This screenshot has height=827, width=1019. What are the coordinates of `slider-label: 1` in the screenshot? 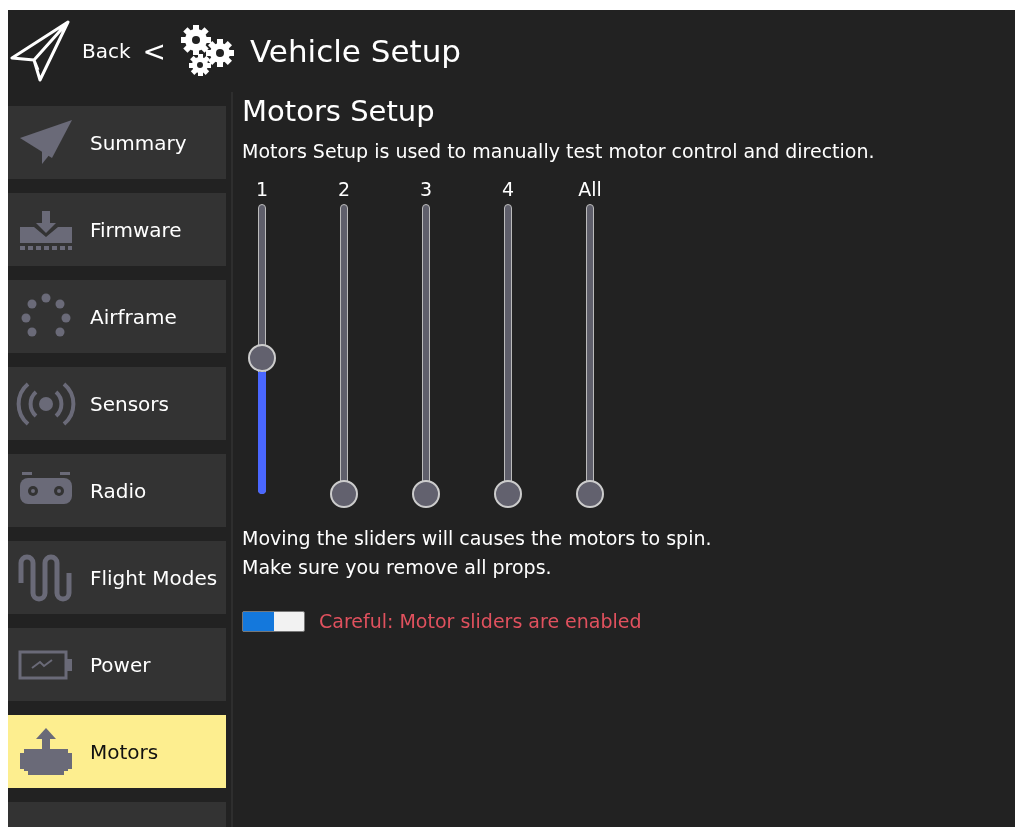 It's located at (262, 189).